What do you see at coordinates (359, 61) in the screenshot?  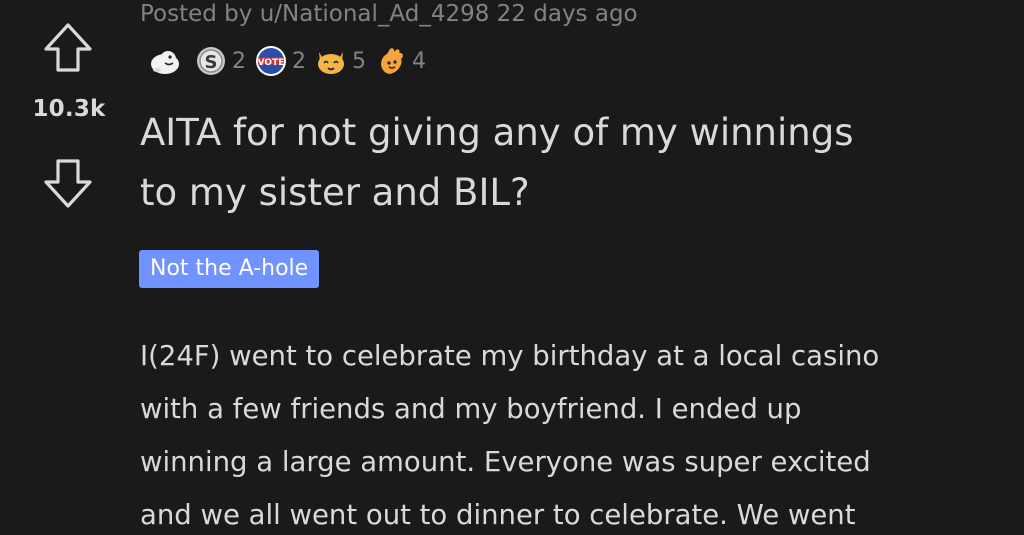 I see `award-count: 5` at bounding box center [359, 61].